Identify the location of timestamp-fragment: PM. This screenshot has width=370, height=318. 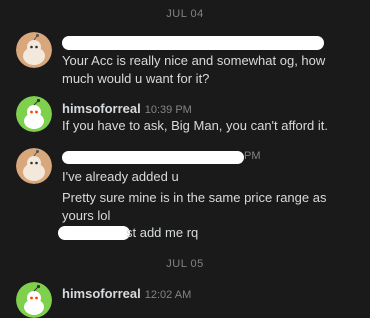
(252, 156).